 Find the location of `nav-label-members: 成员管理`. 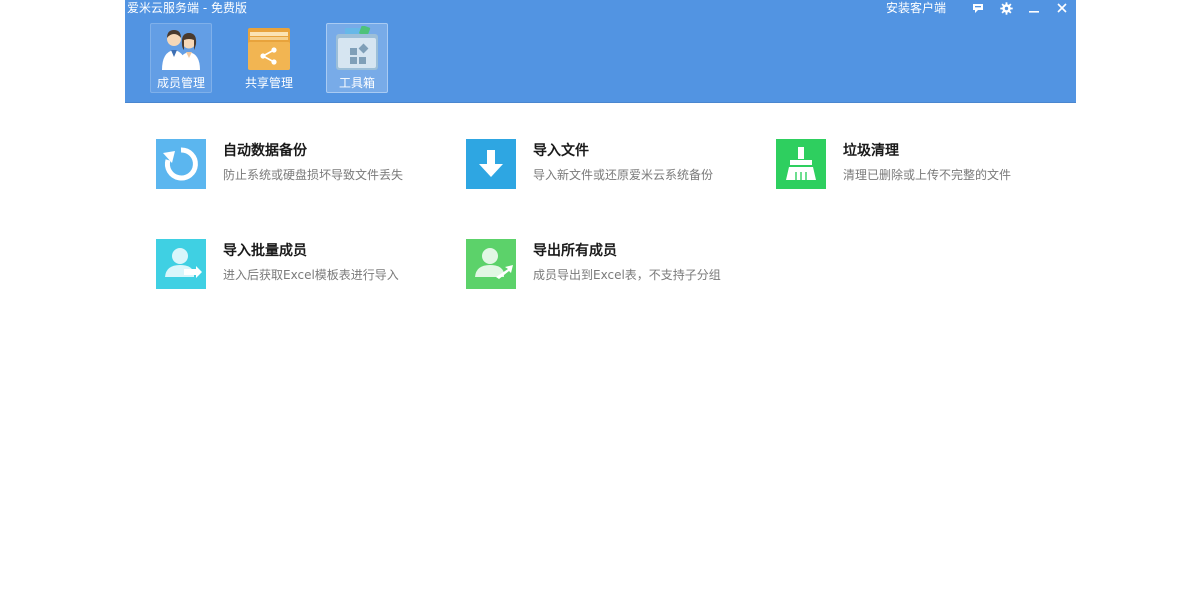

nav-label-members: 成员管理 is located at coordinates (180, 83).